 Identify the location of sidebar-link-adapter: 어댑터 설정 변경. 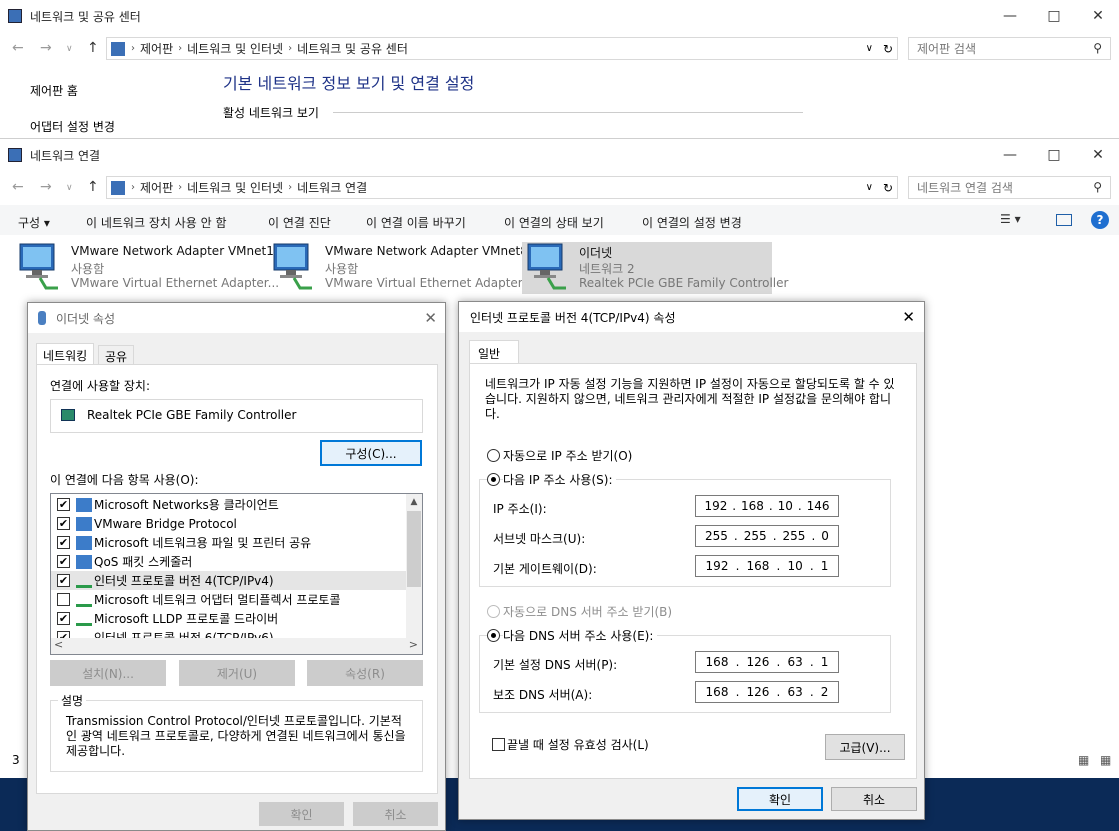
(72, 126).